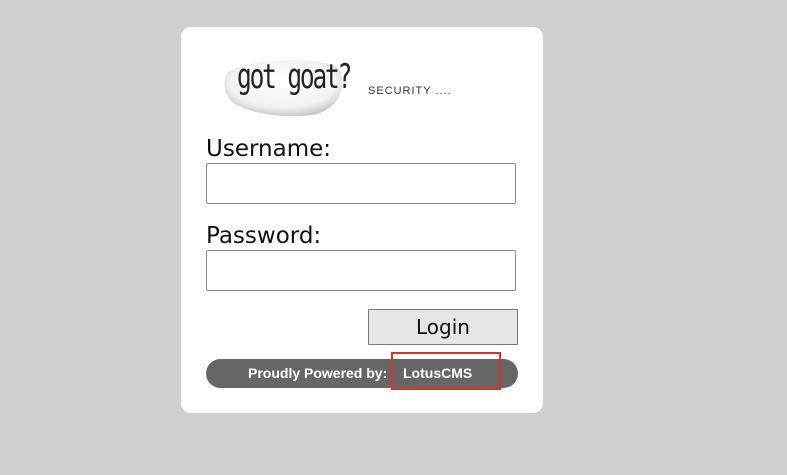  I want to click on password-label: Password:, so click(264, 236).